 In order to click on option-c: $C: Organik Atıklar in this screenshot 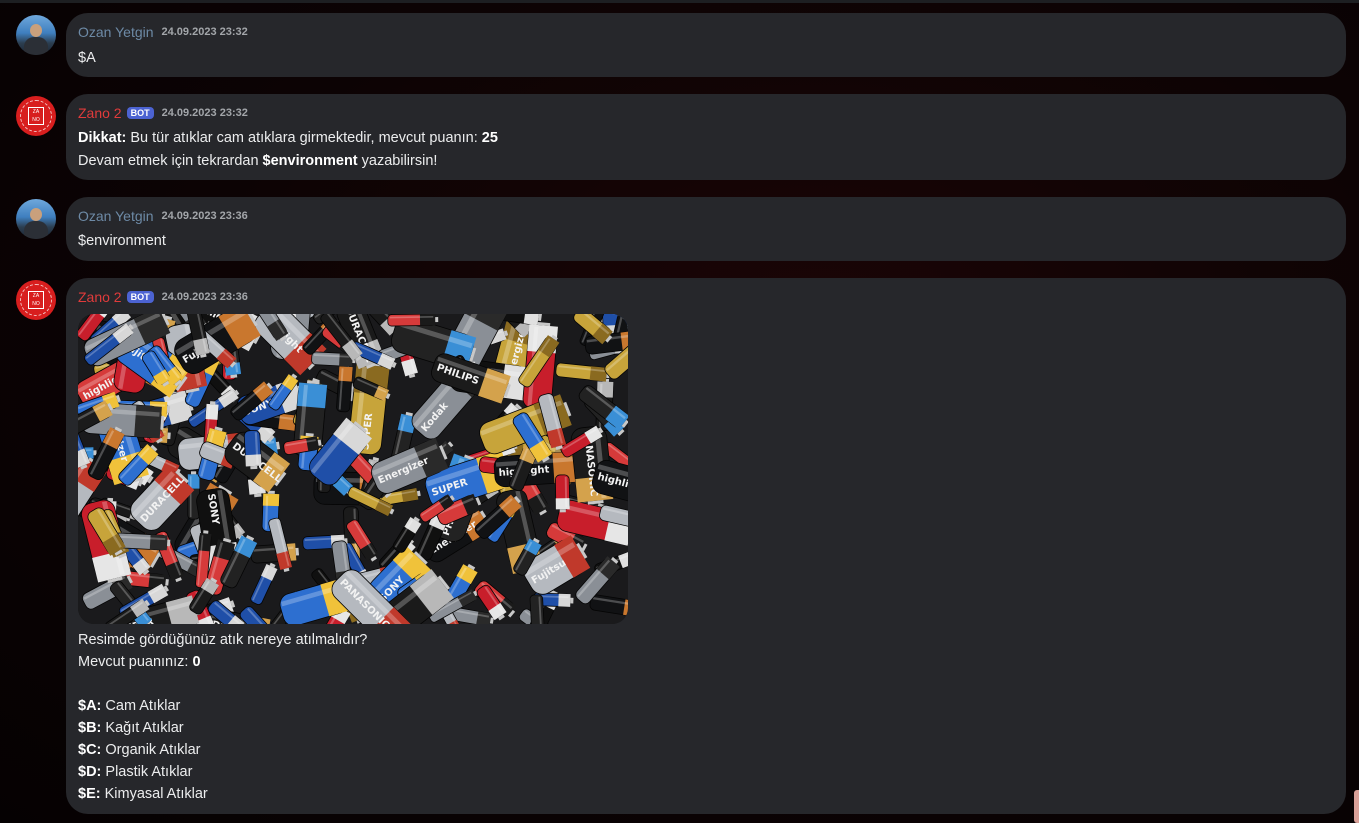, I will do `click(139, 750)`.